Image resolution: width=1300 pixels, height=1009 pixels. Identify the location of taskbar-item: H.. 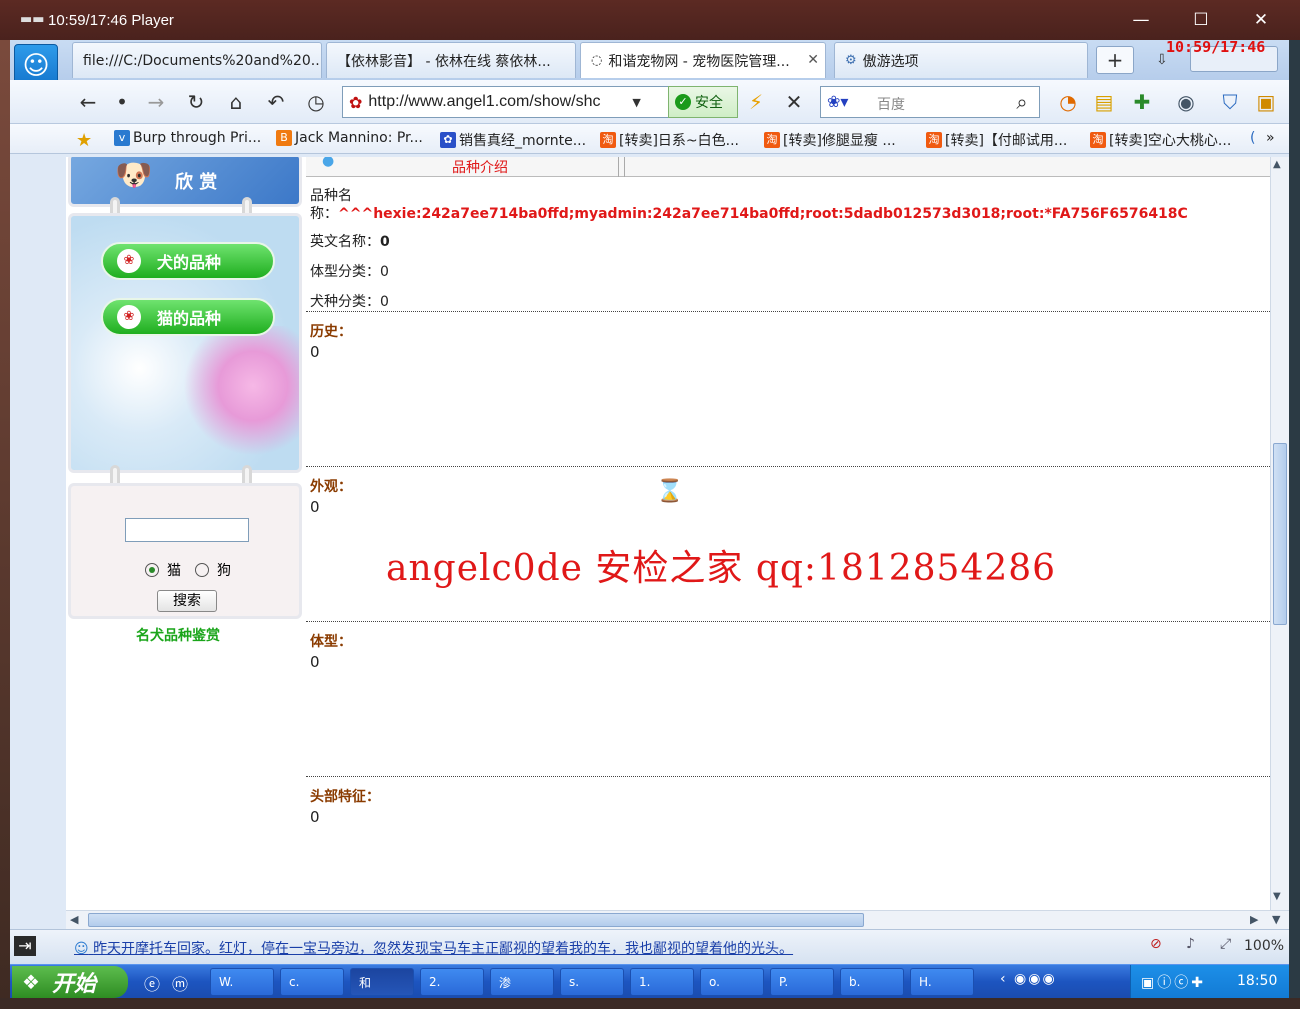
(942, 982).